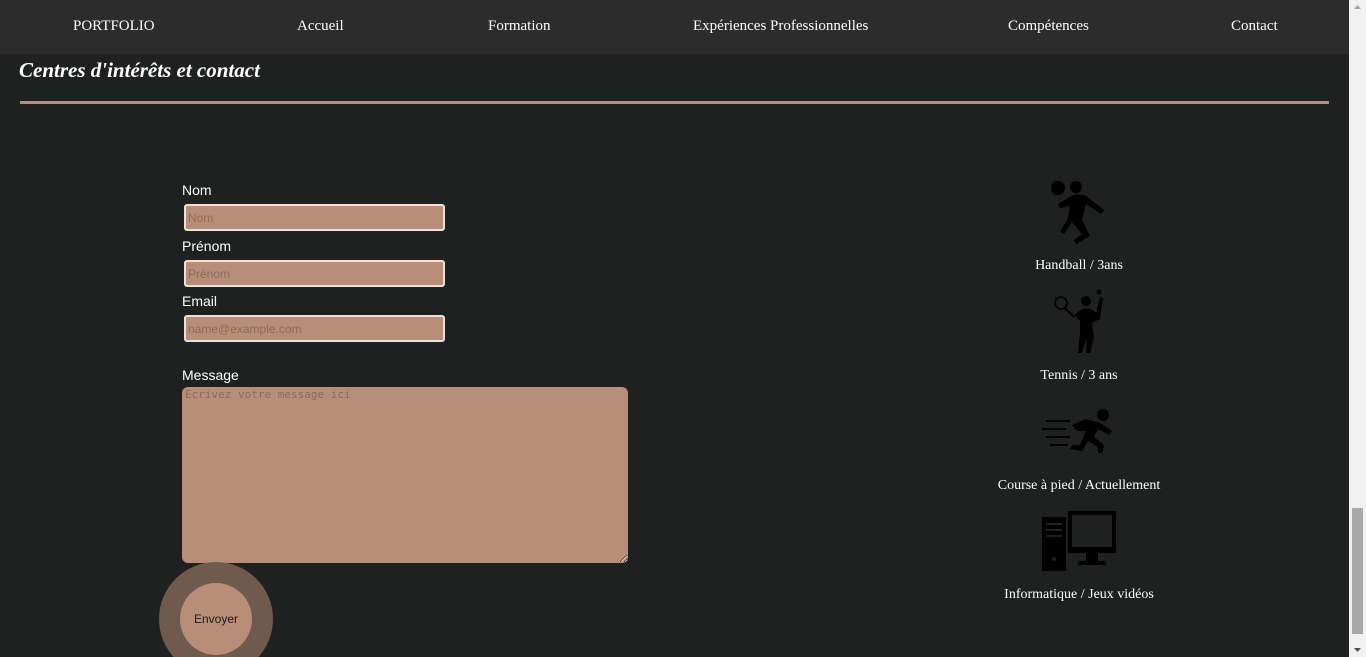 The width and height of the screenshot is (1366, 657). I want to click on email-label: Email, so click(200, 301).